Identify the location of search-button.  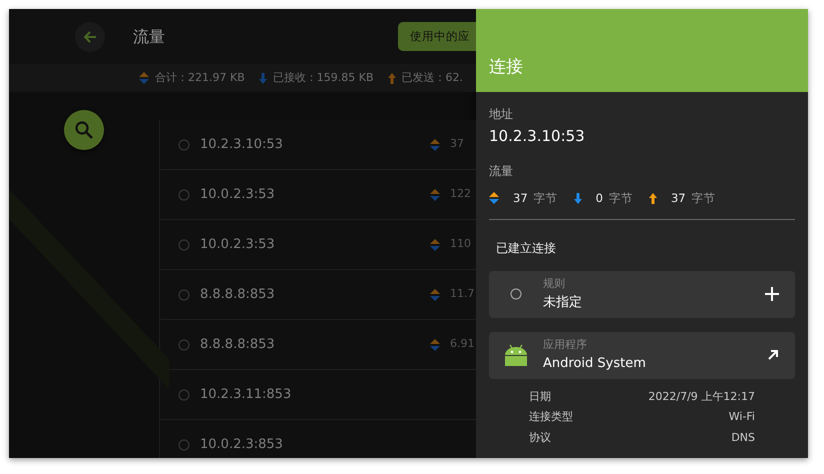
(84, 130).